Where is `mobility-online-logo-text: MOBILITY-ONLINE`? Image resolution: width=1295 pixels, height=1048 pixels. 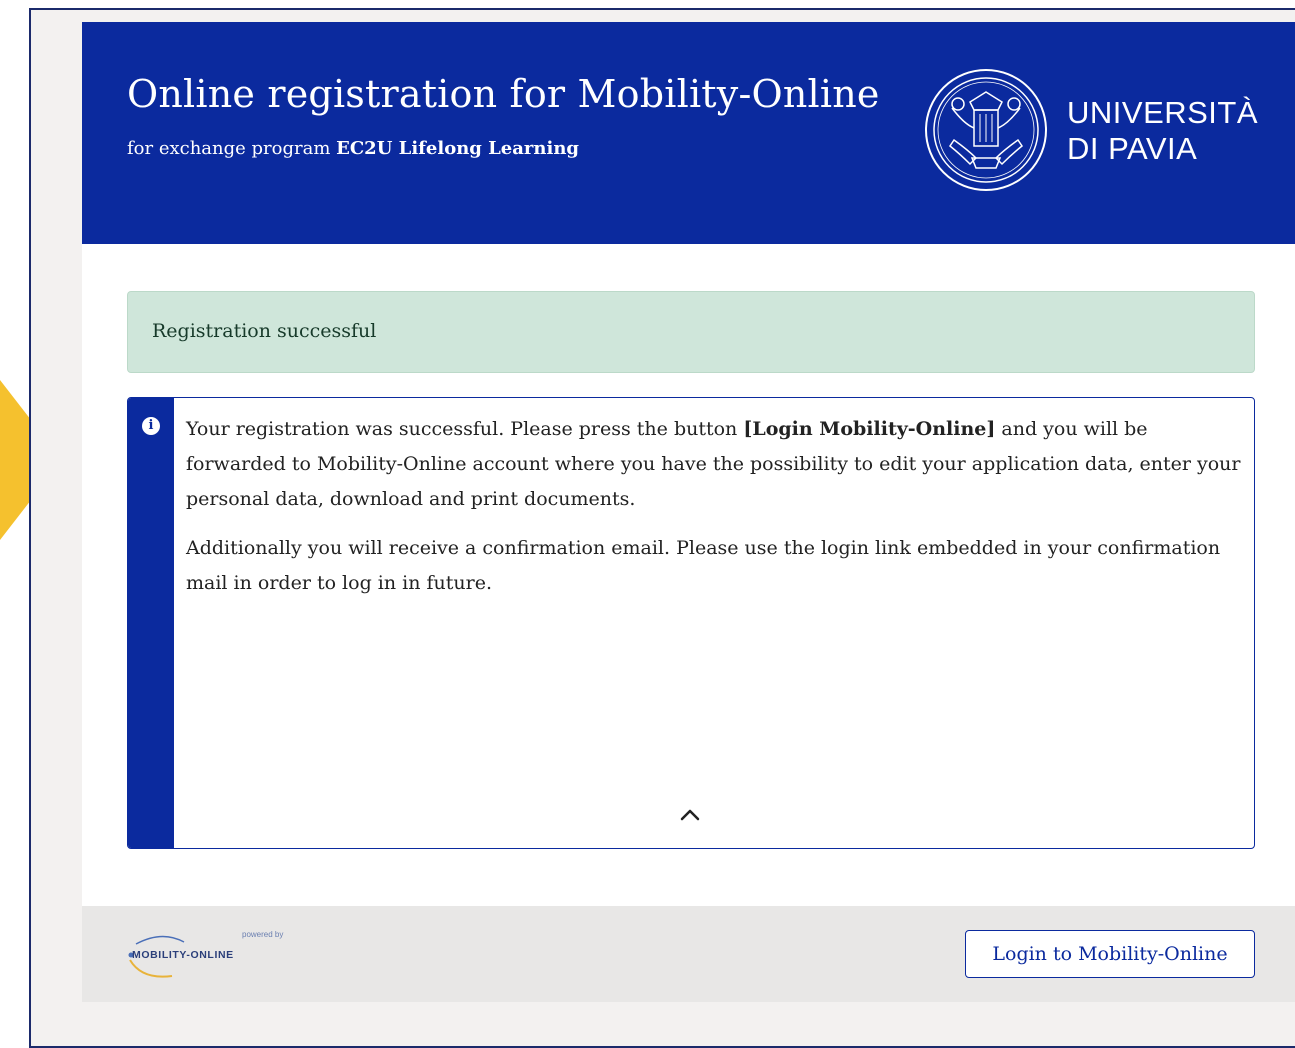 mobility-online-logo-text: MOBILITY-ONLINE is located at coordinates (183, 955).